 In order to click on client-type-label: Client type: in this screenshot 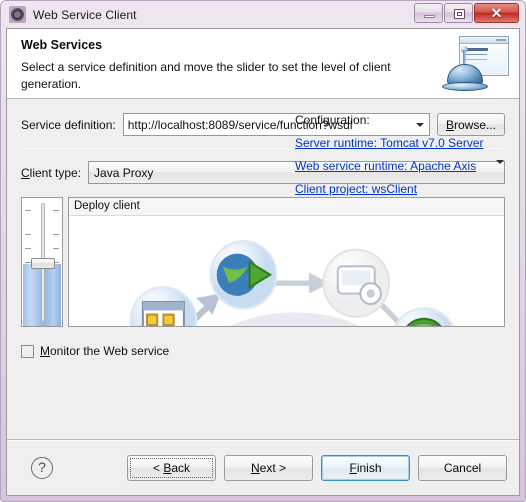, I will do `click(51, 172)`.